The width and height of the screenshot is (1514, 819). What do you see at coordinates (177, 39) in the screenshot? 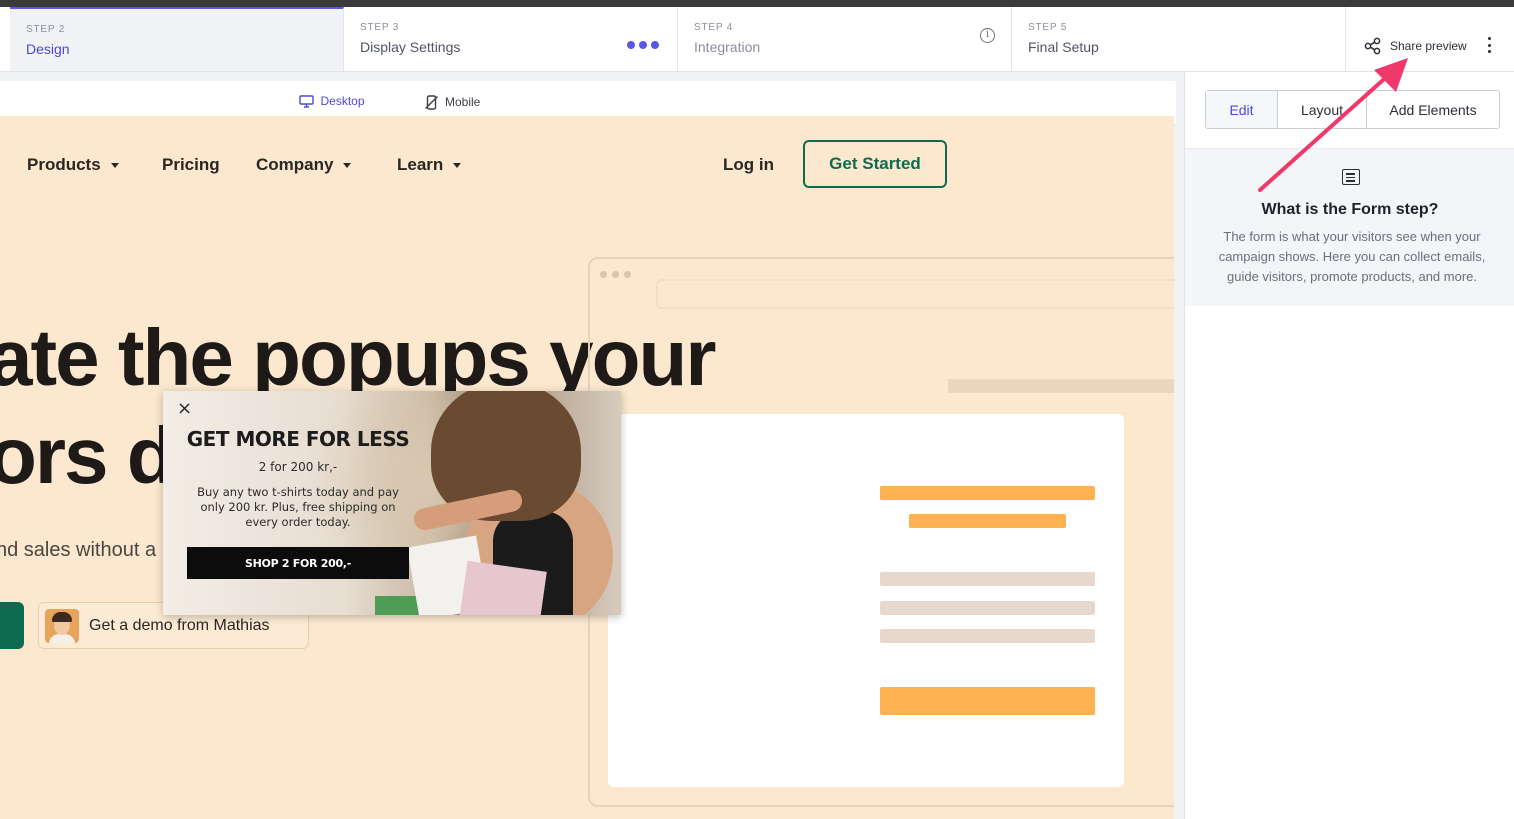
I see `step-design: STEP 2 Design` at bounding box center [177, 39].